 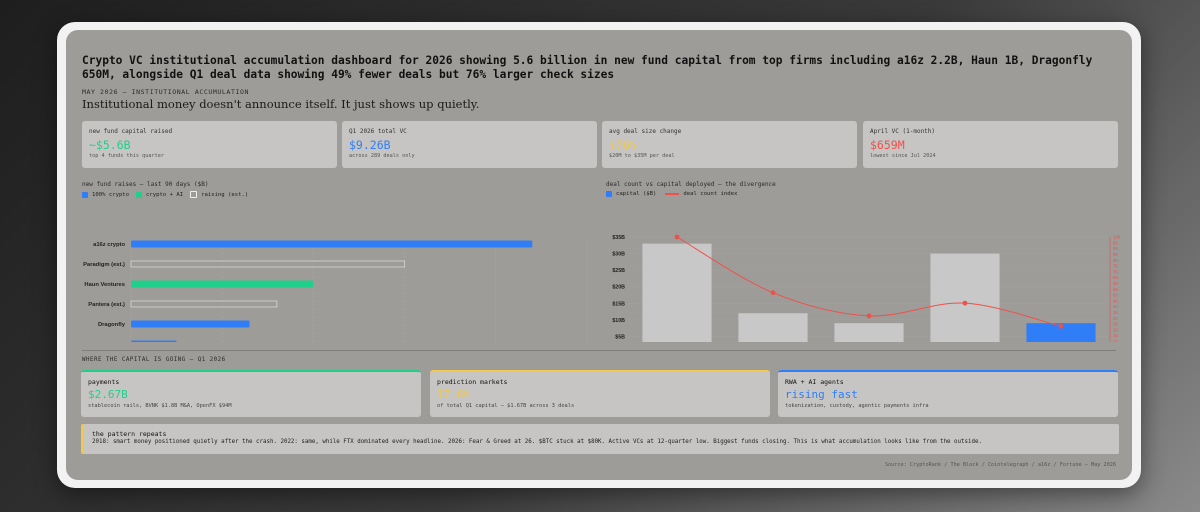 I want to click on kpi-note: top 4 funds this quarter, so click(x=126, y=156).